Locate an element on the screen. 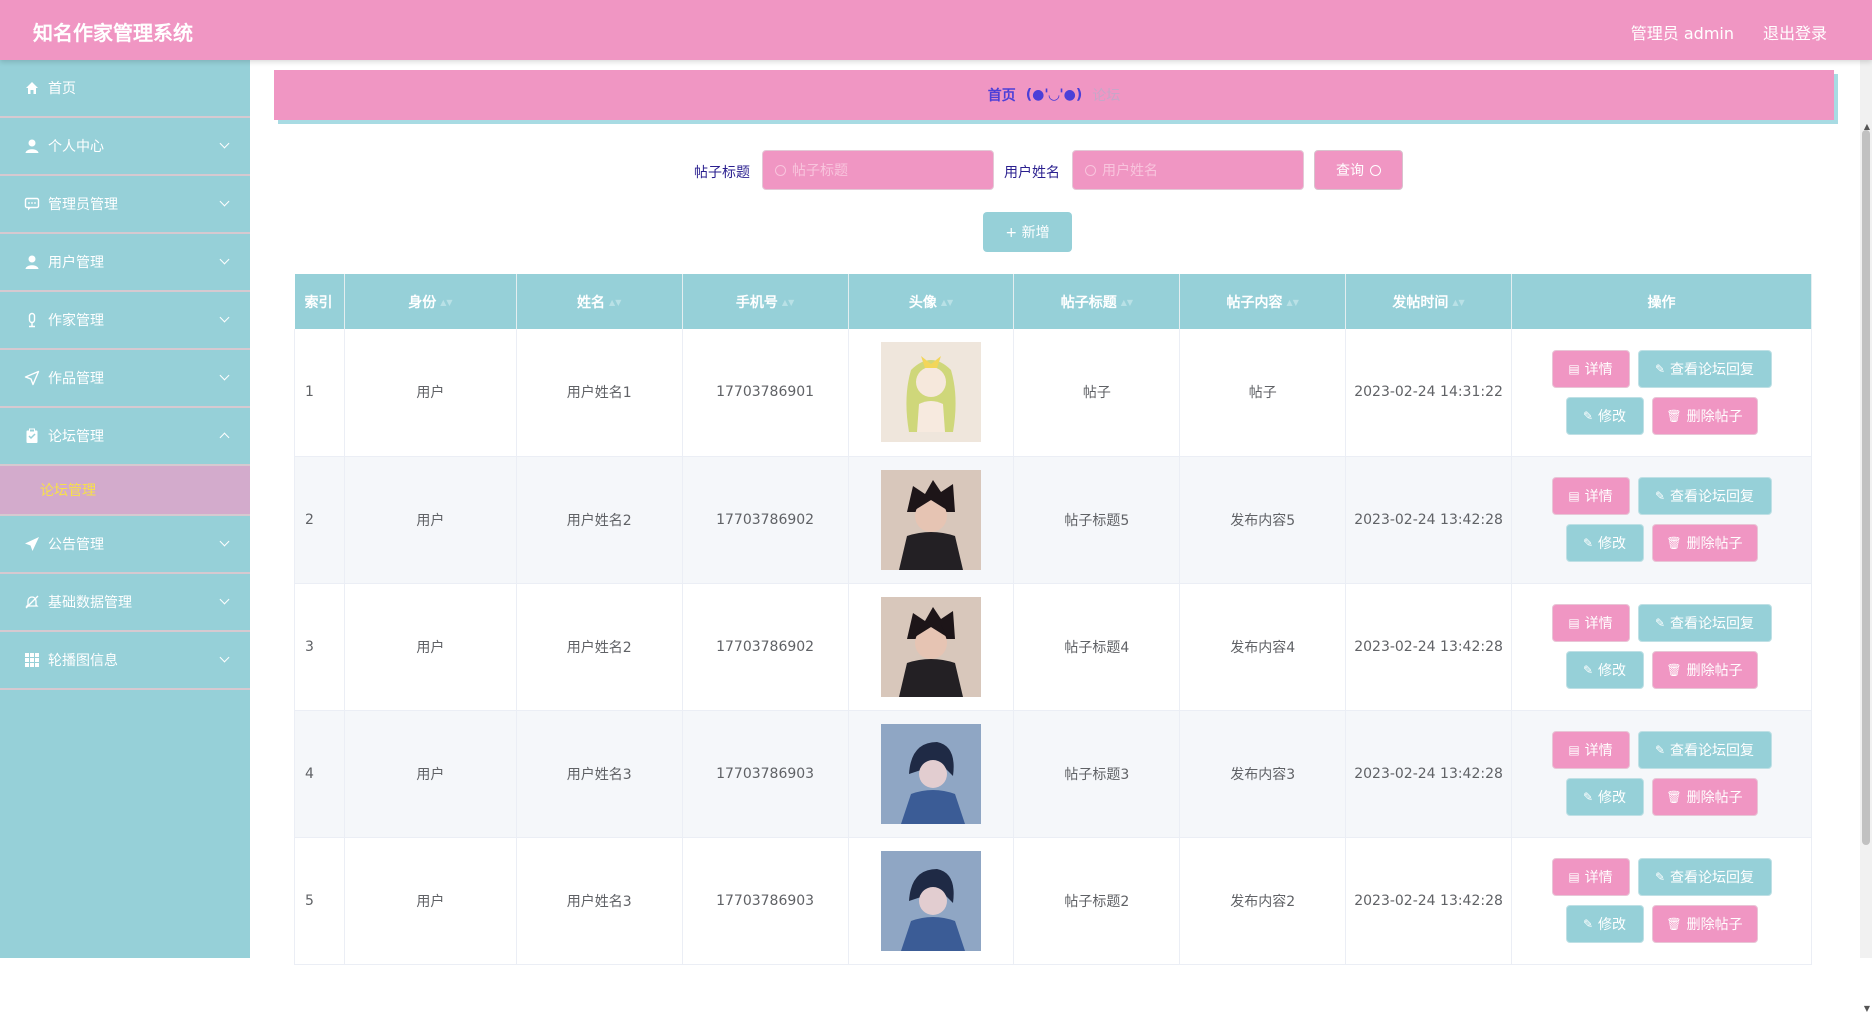 The image size is (1872, 1013). cell-post-title: 帖子 is located at coordinates (1097, 393).